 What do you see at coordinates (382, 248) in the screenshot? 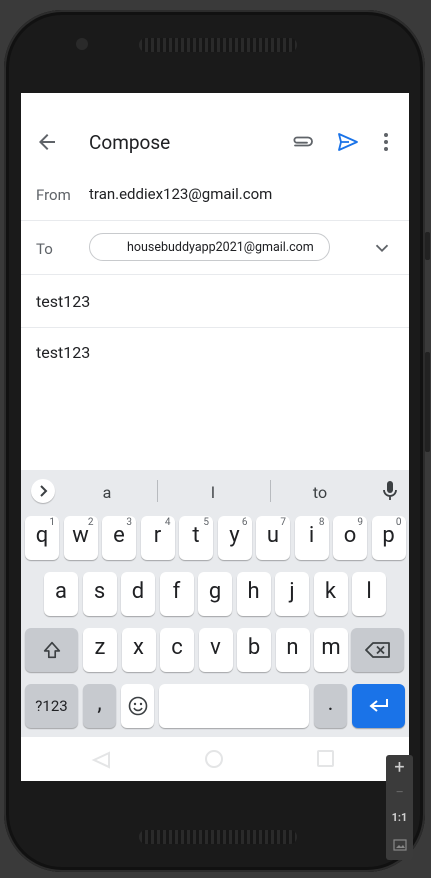
I see `chevron-down-icon` at bounding box center [382, 248].